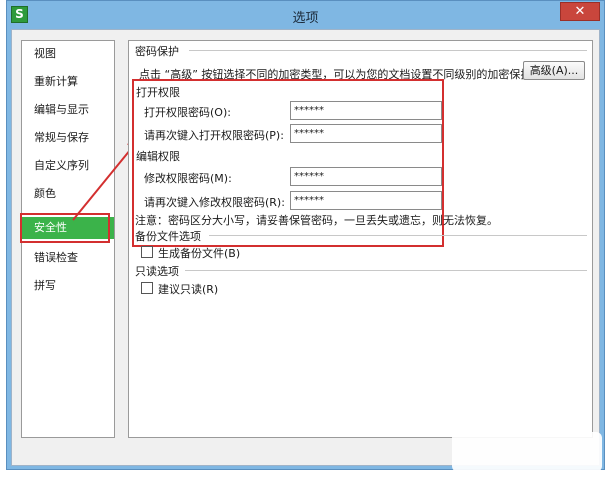  Describe the element at coordinates (68, 110) in the screenshot. I see `sidebar-item-edit-display: 编辑与显示` at that location.